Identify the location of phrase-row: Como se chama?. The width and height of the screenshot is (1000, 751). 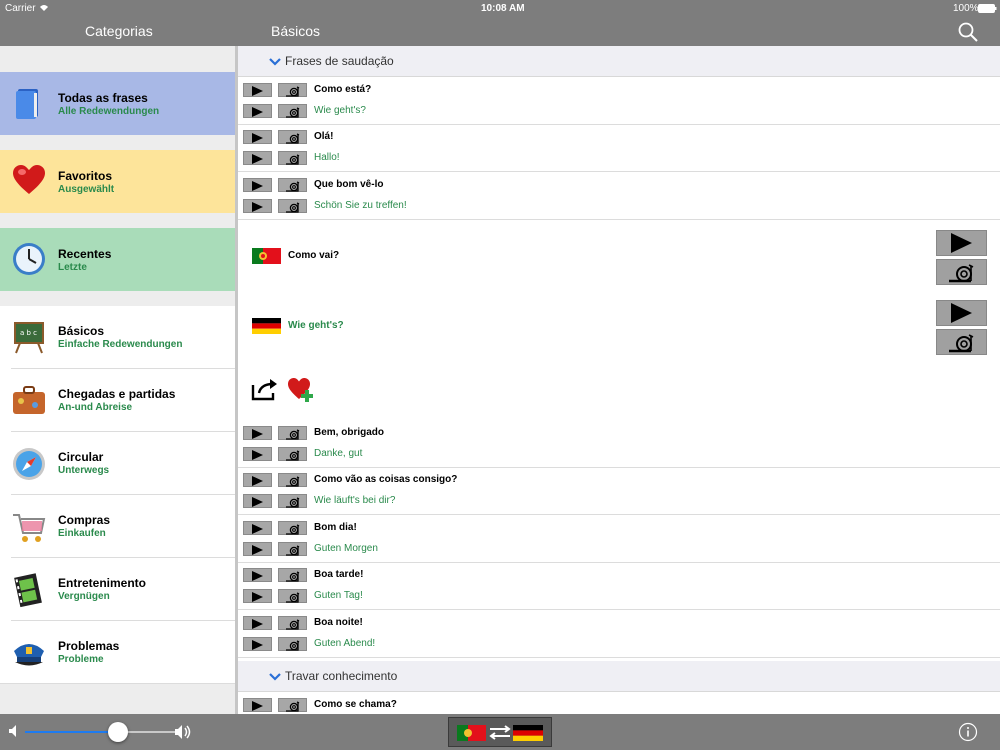
(619, 703).